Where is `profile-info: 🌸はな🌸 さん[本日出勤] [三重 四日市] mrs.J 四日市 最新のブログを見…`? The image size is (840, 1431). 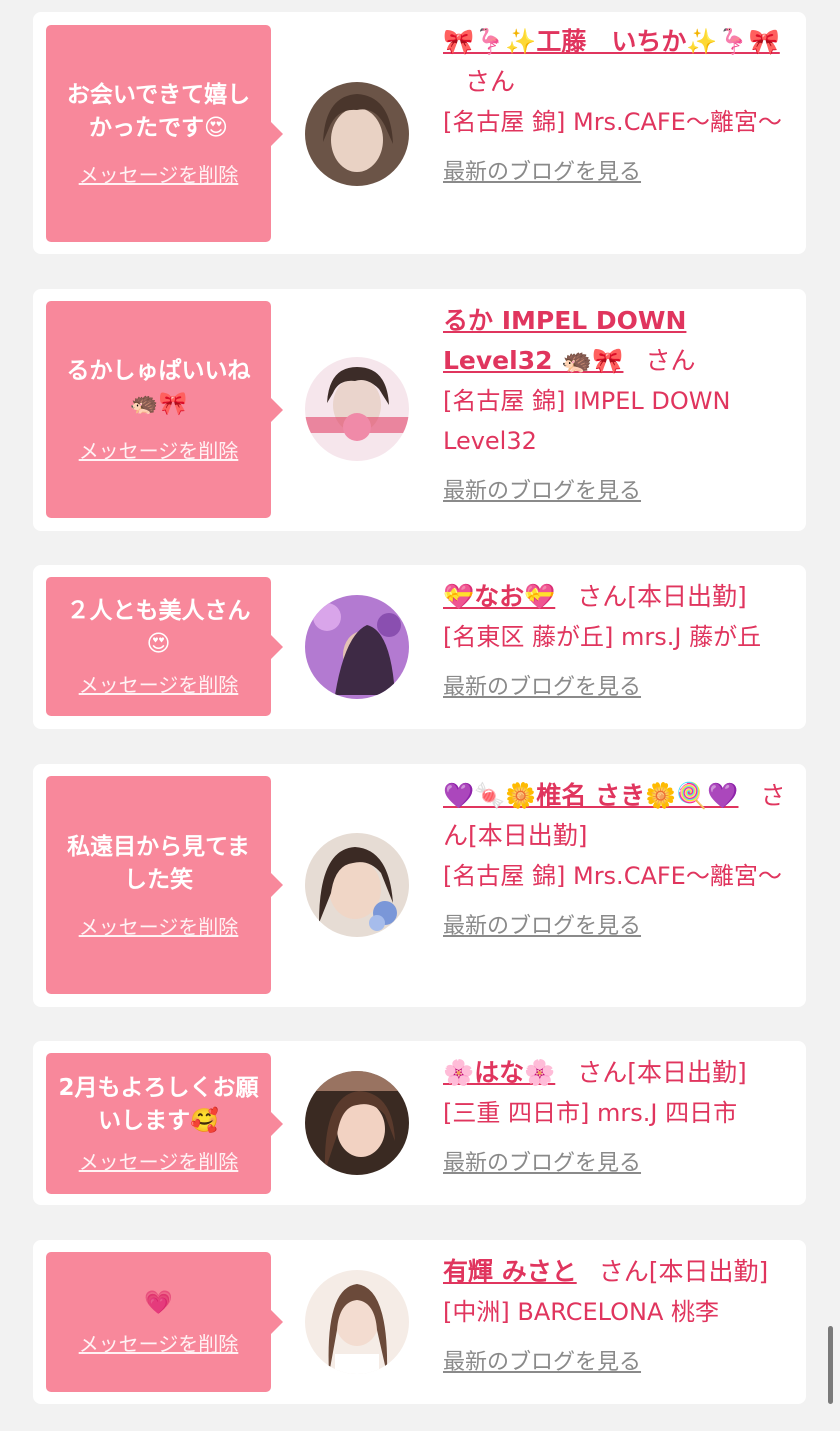 profile-info: 🌸はな🌸 さん[本日出勤] [三重 四日市] mrs.J 四日市 最新のブログを見… is located at coordinates (619, 1115).